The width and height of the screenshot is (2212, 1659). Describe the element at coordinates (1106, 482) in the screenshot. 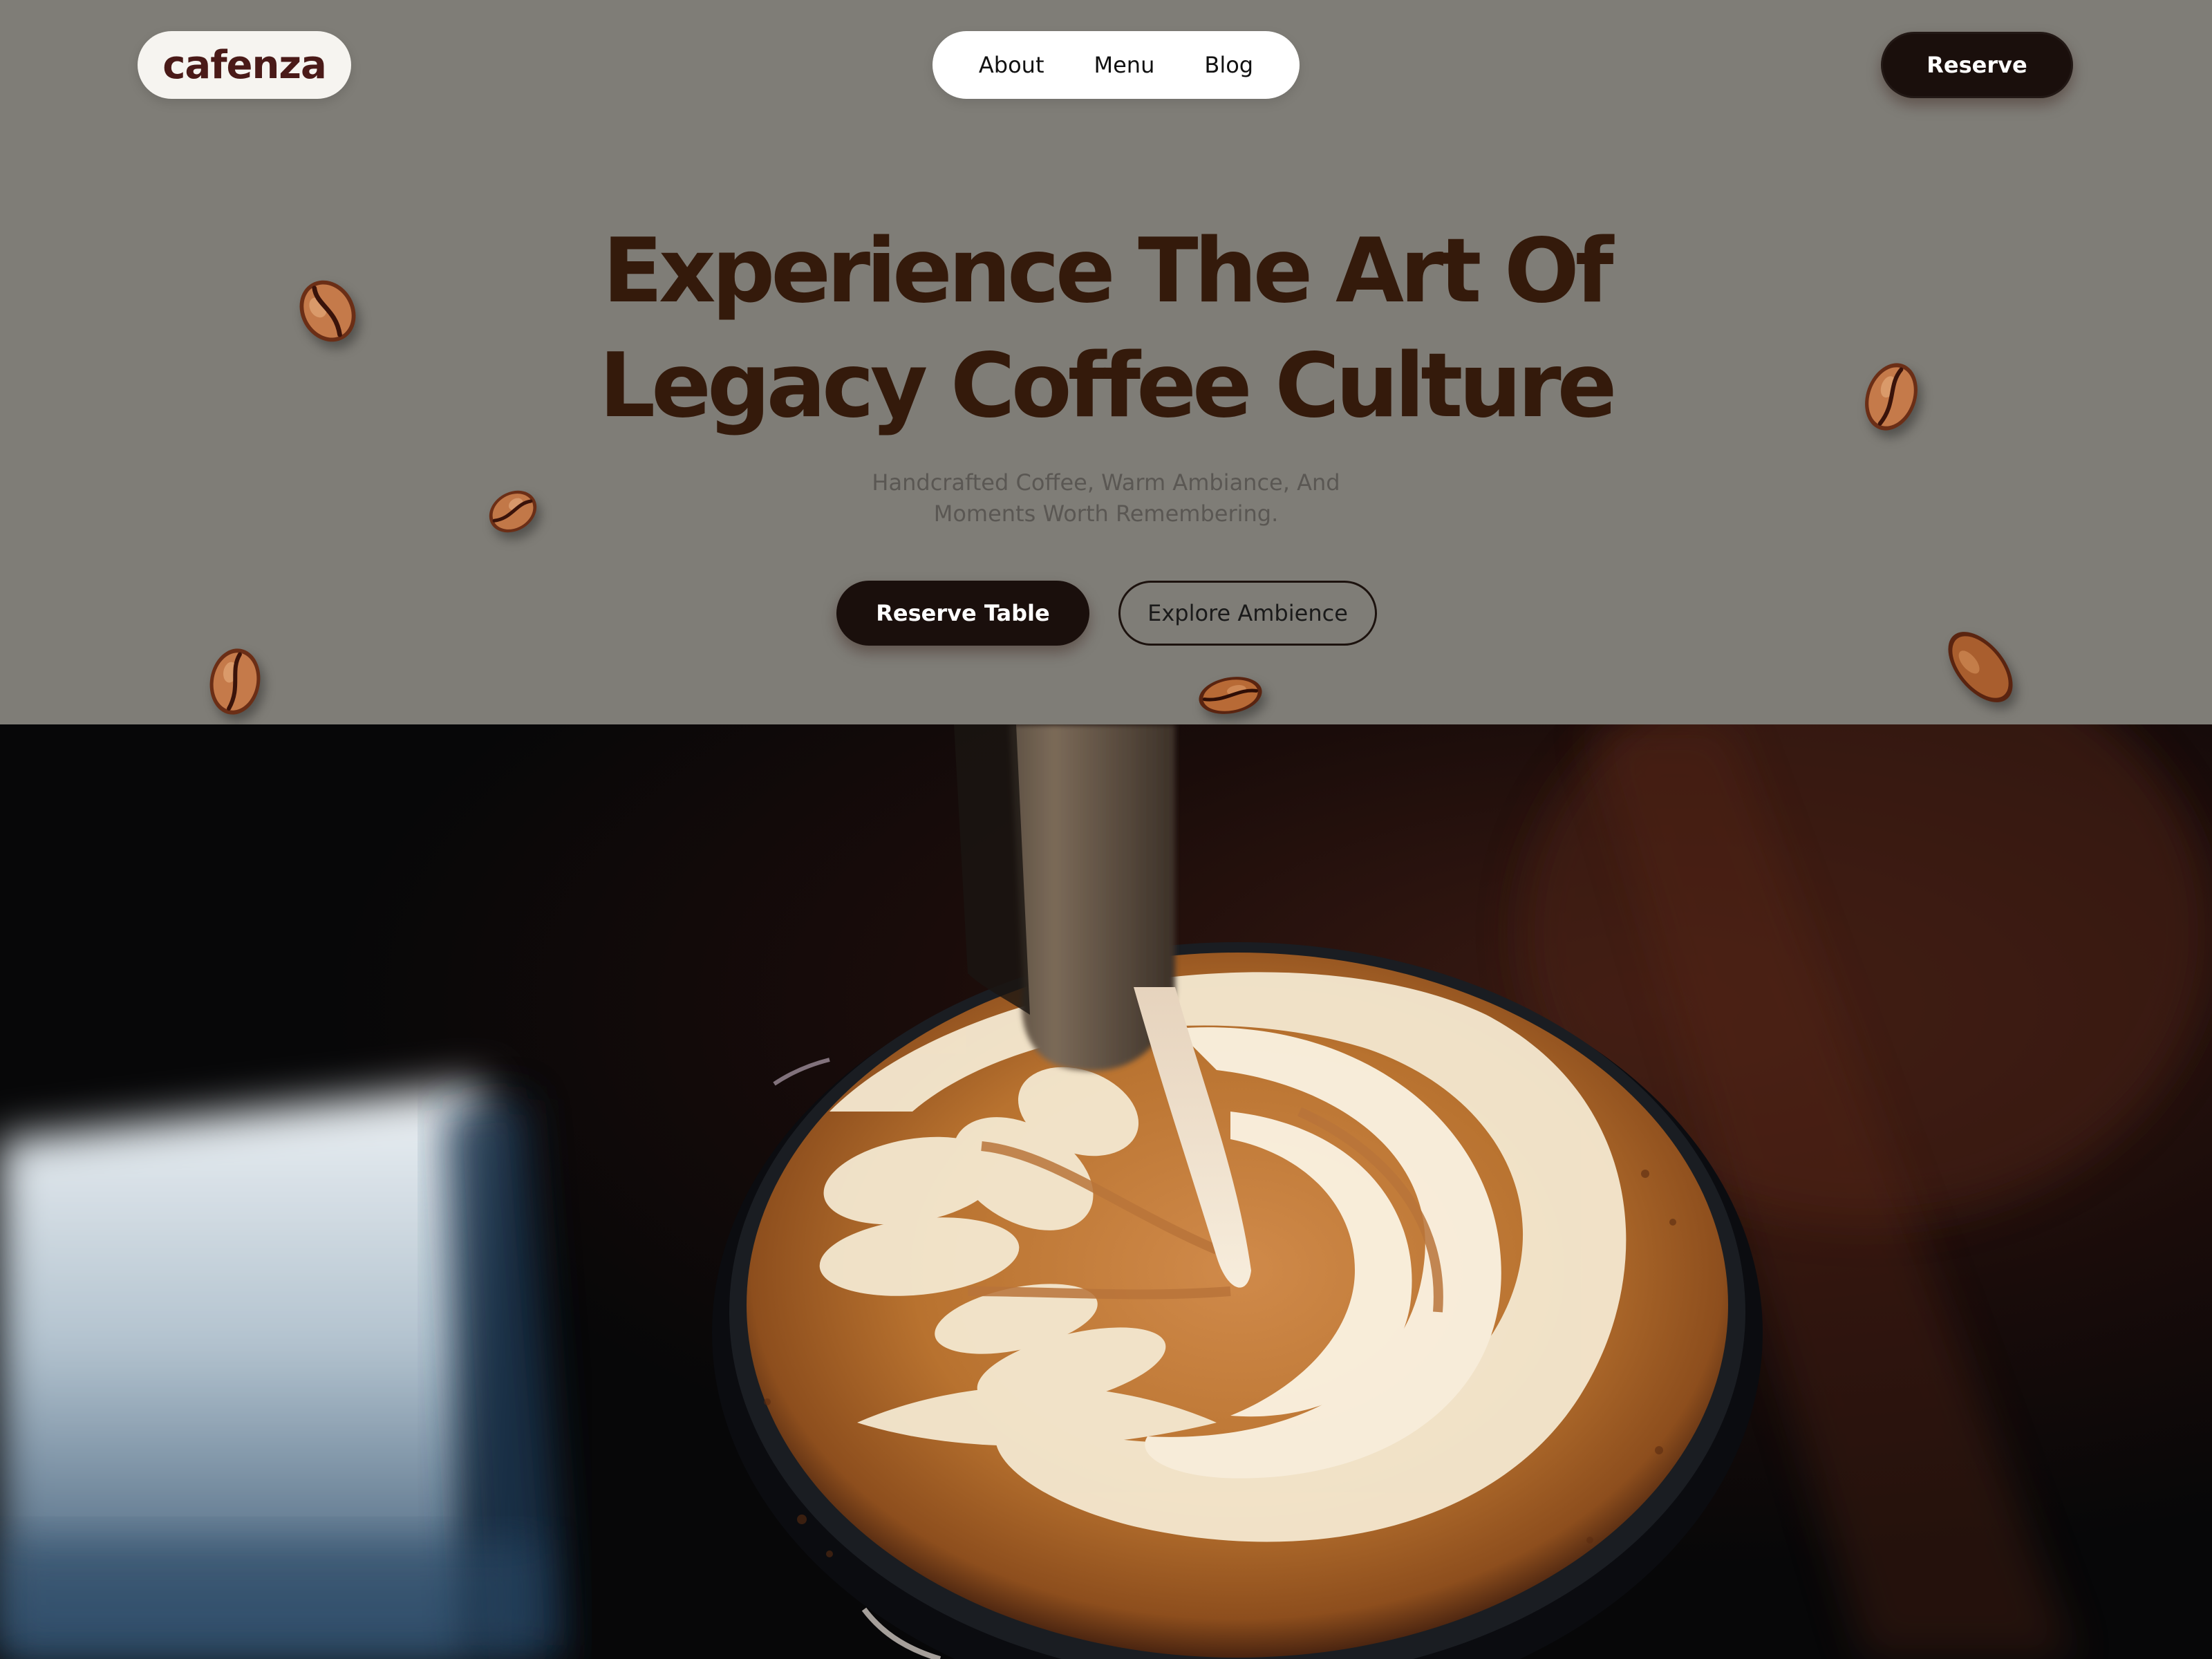

I see `hero-subheading-line-1: Handcrafted Coffee, Warm Ambiance, And` at that location.